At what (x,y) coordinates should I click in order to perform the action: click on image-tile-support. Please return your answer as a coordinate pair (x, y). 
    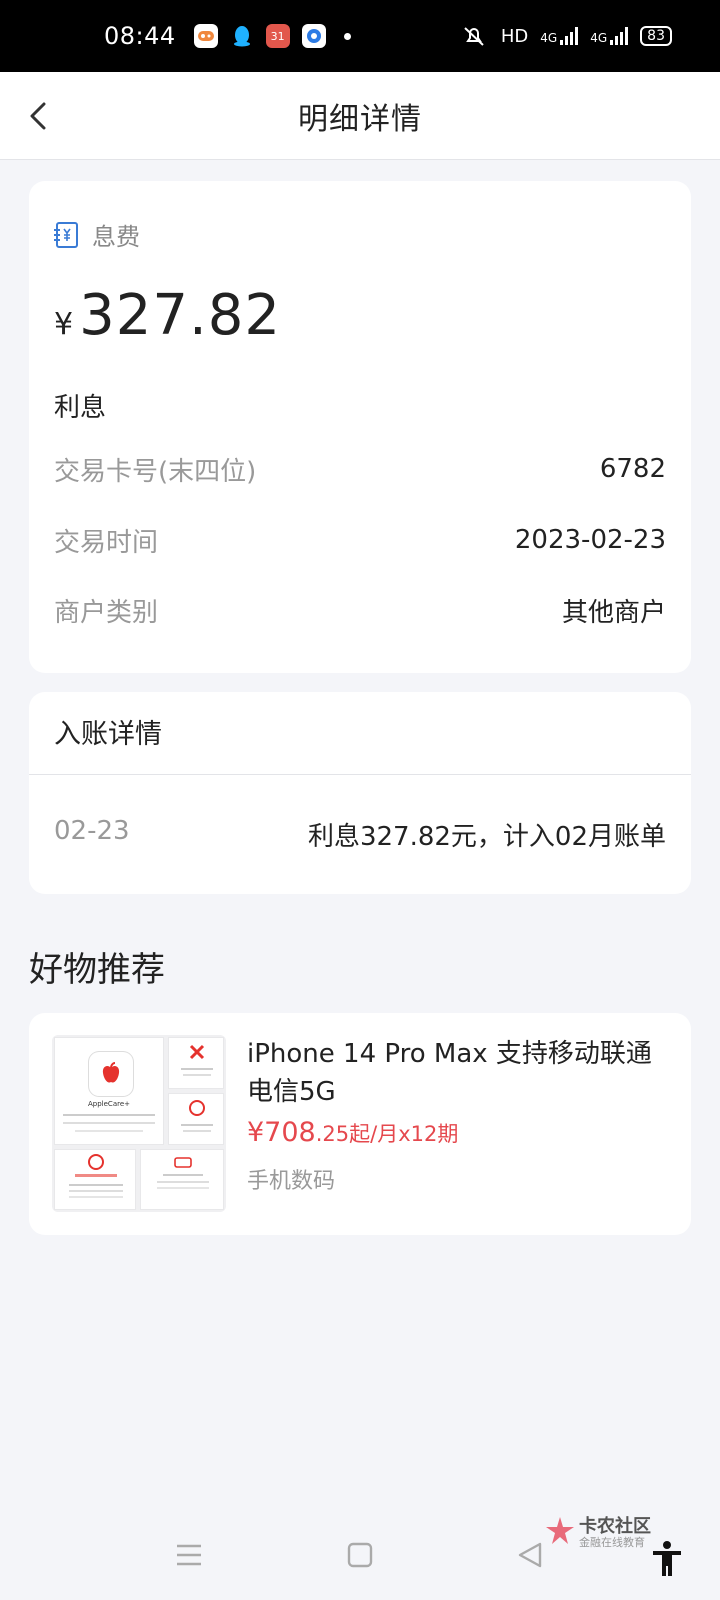
    Looking at the image, I should click on (196, 1119).